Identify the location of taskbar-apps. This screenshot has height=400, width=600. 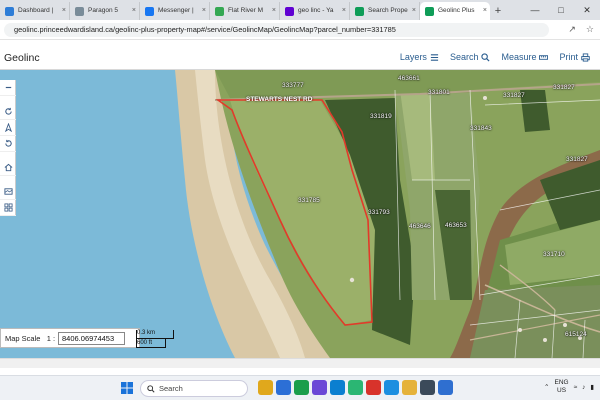
(355, 387).